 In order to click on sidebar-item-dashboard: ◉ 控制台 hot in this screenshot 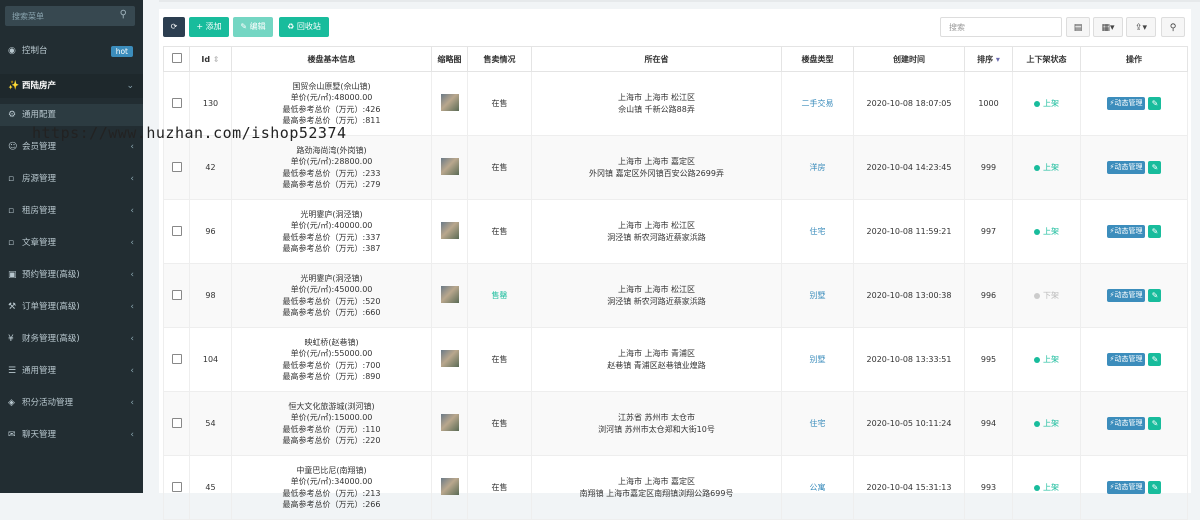, I will do `click(71, 51)`.